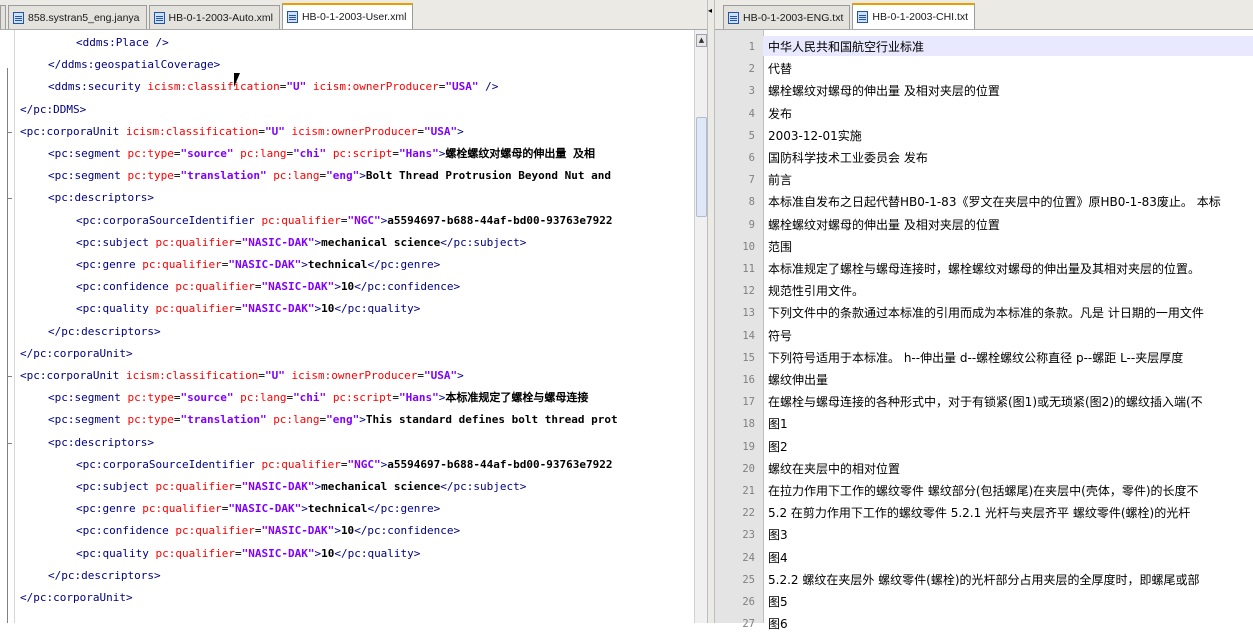 This screenshot has width=1253, height=634. What do you see at coordinates (751, 202) in the screenshot?
I see `line-number: 8` at bounding box center [751, 202].